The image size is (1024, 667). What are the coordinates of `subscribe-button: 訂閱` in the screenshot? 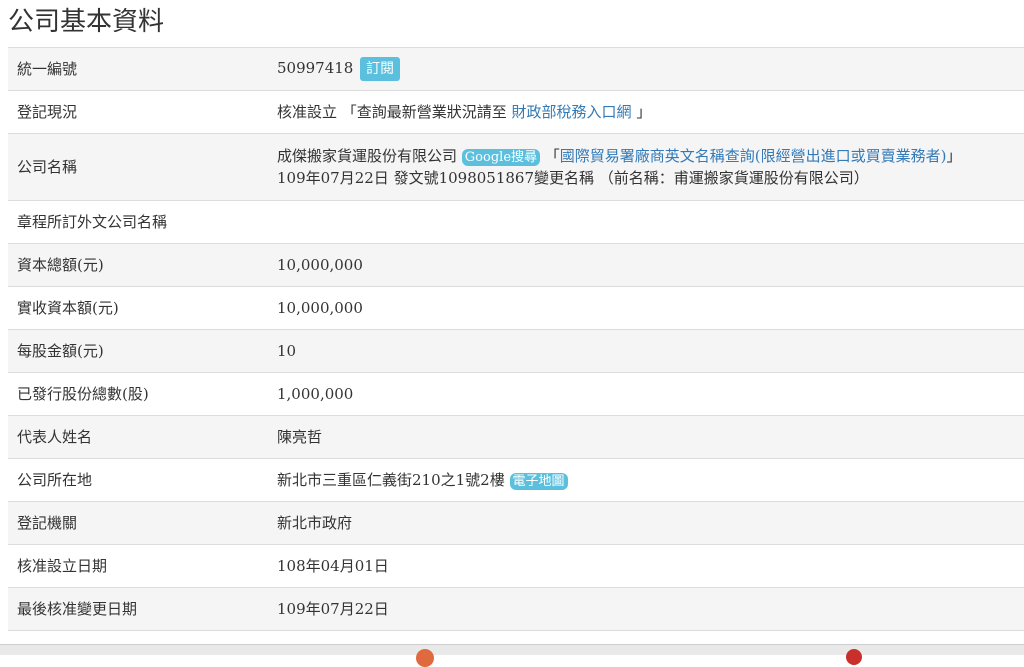 It's located at (380, 69).